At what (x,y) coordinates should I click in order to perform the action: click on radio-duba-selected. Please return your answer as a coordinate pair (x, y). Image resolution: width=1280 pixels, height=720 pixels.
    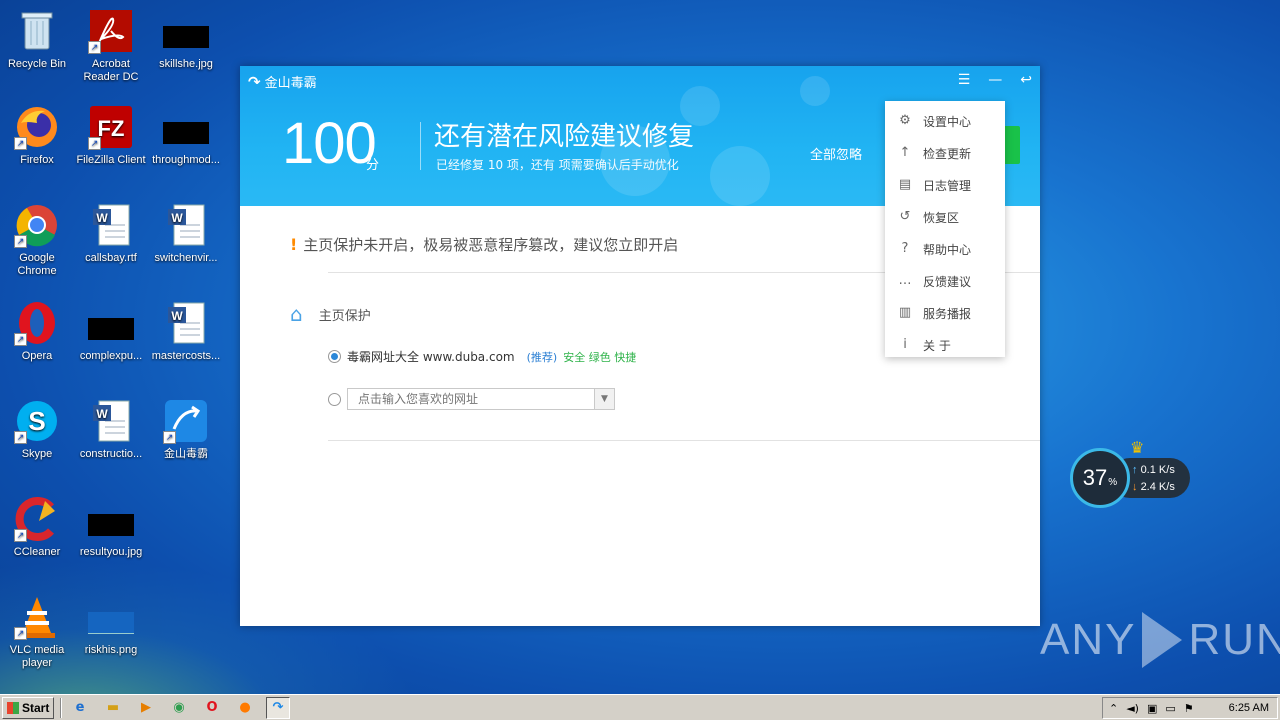
    Looking at the image, I should click on (334, 356).